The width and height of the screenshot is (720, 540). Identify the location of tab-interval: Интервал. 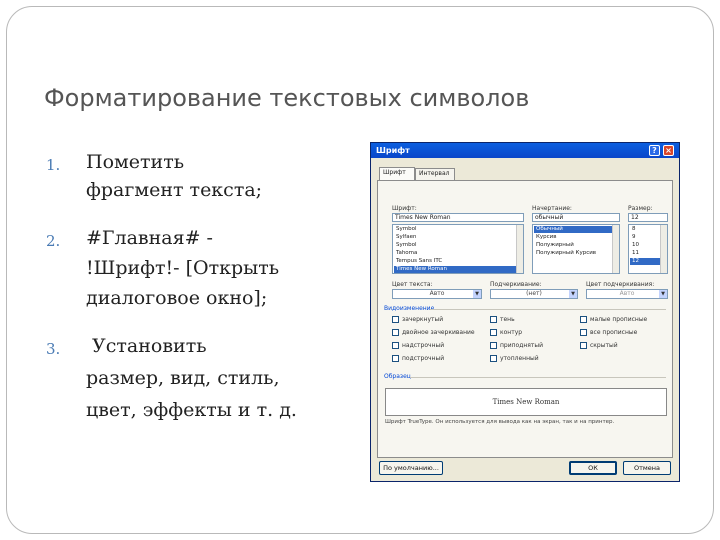
(435, 174).